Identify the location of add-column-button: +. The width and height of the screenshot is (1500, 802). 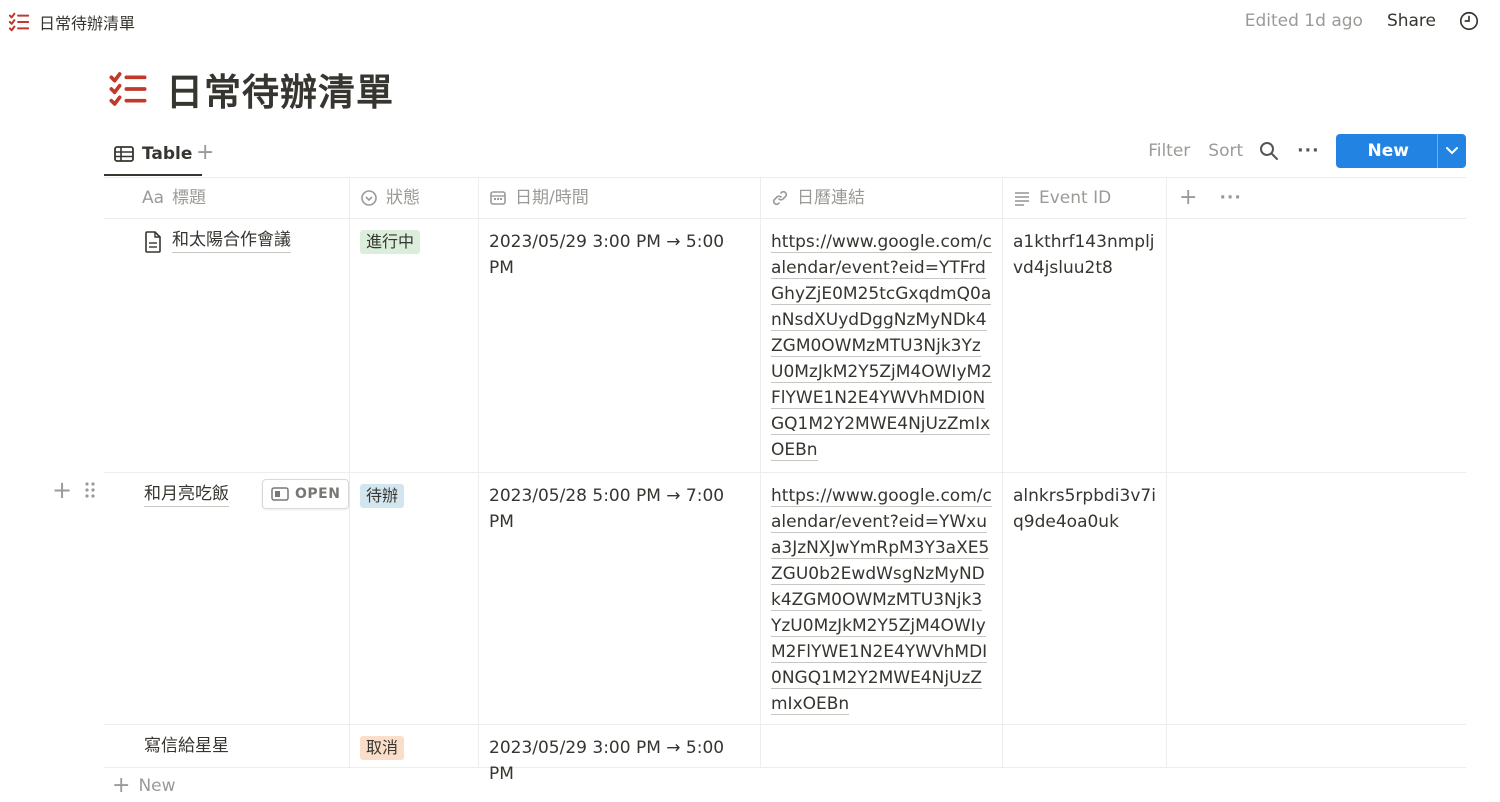
(1188, 198).